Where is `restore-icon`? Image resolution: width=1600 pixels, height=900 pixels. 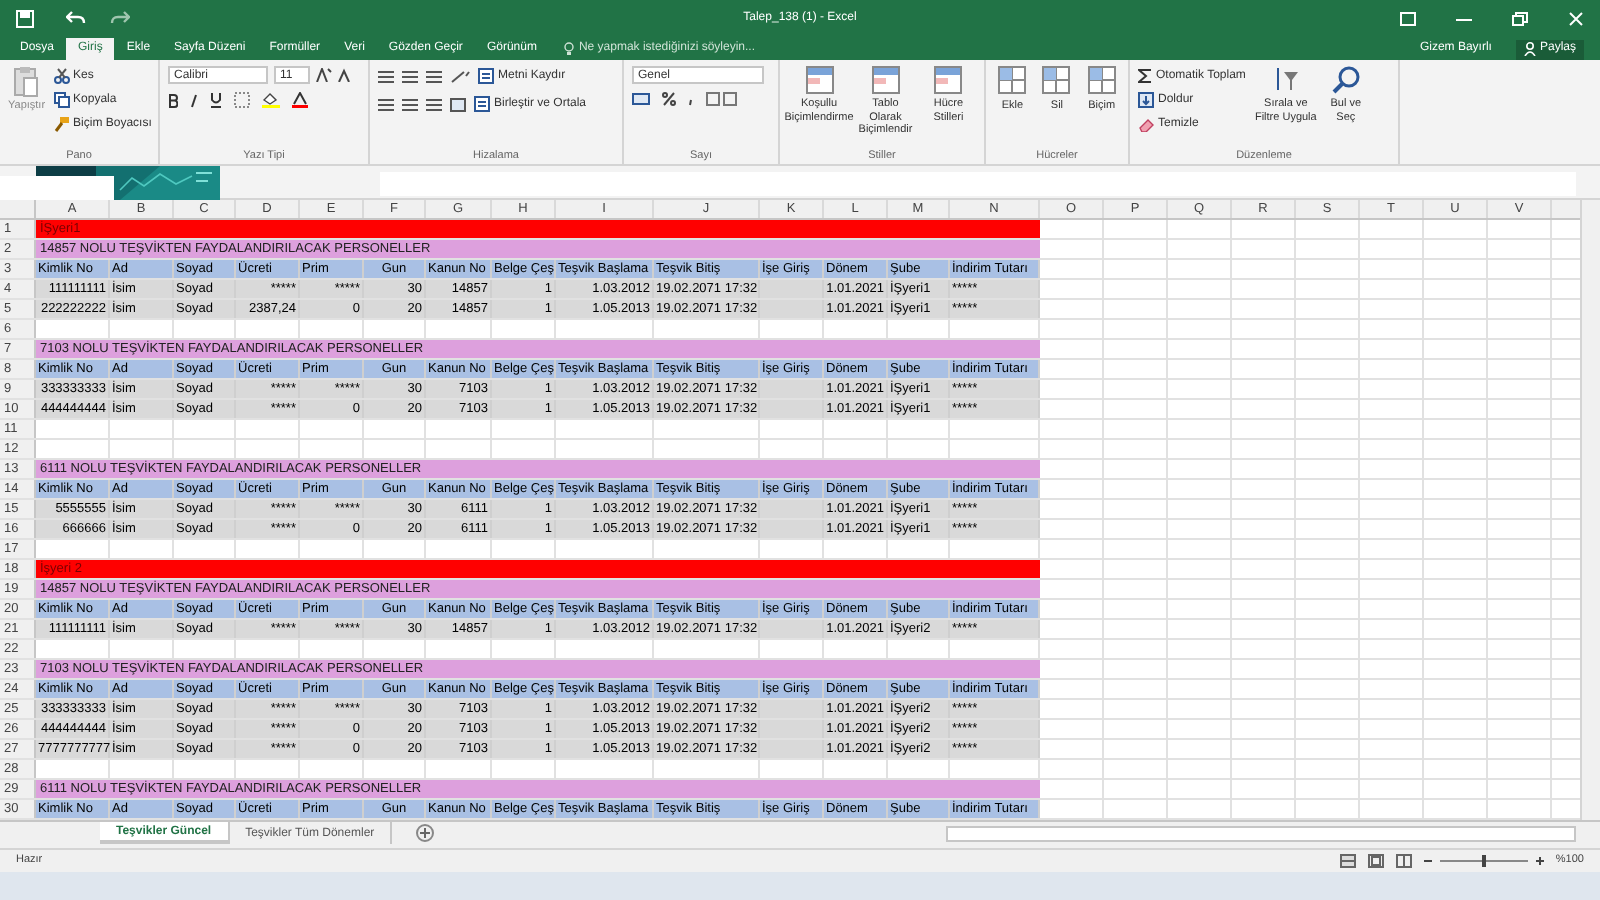
restore-icon is located at coordinates (1520, 18).